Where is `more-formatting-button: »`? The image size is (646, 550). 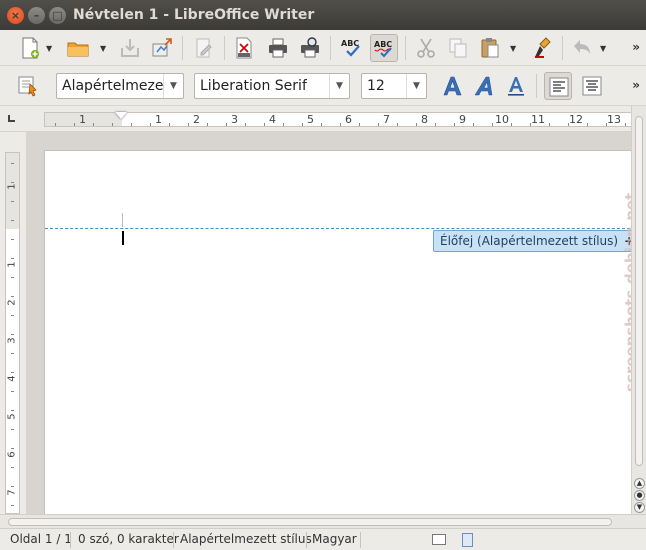
more-formatting-button: » is located at coordinates (636, 85).